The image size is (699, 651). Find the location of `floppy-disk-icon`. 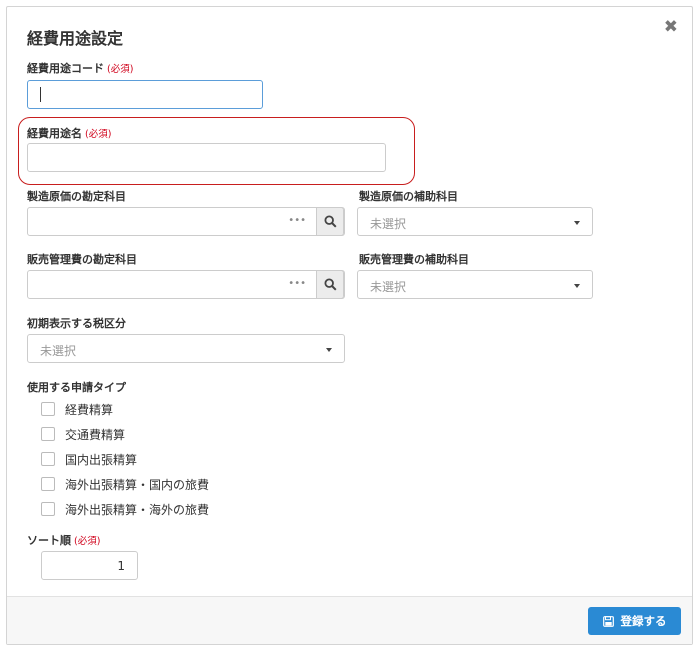

floppy-disk-icon is located at coordinates (608, 621).